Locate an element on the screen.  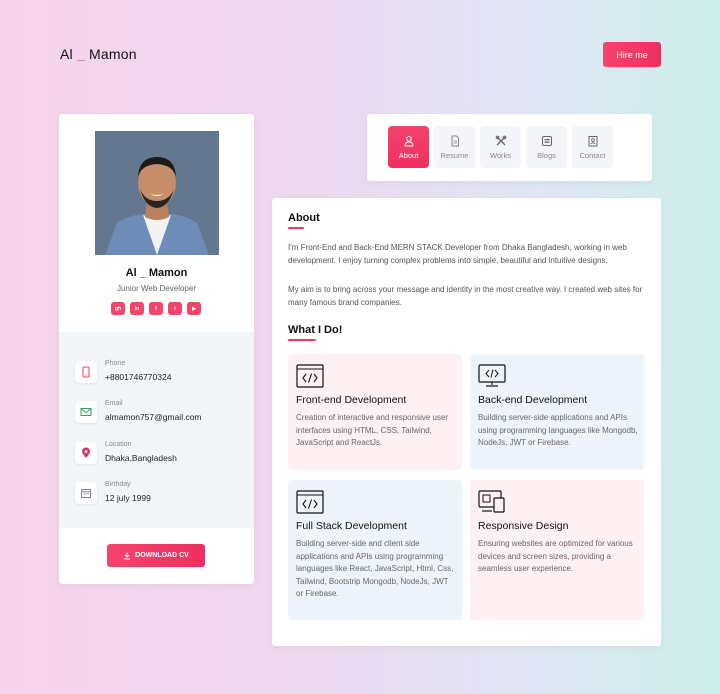
info-row-location: Location Dhaka,Bangladesh is located at coordinates (162, 456).